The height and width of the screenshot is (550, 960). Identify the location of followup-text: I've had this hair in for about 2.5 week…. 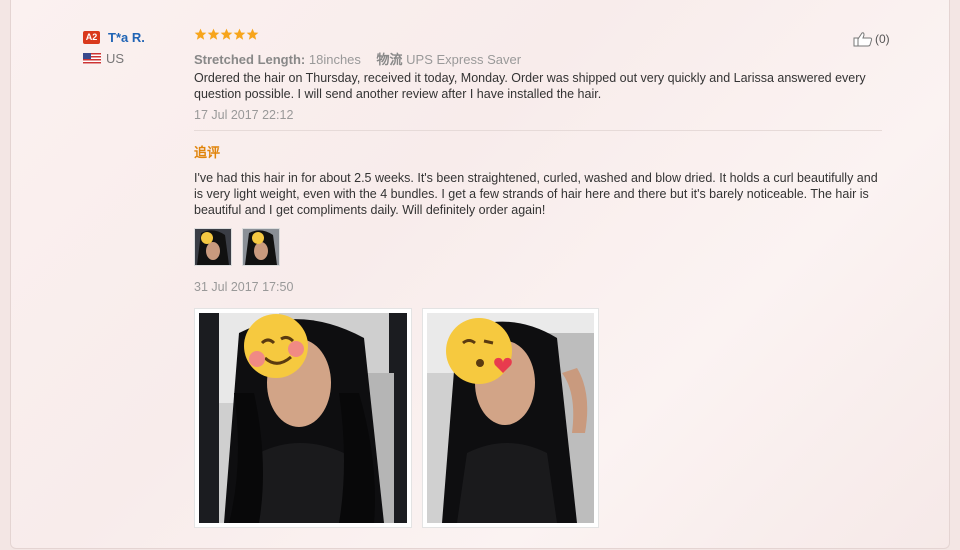
(536, 194).